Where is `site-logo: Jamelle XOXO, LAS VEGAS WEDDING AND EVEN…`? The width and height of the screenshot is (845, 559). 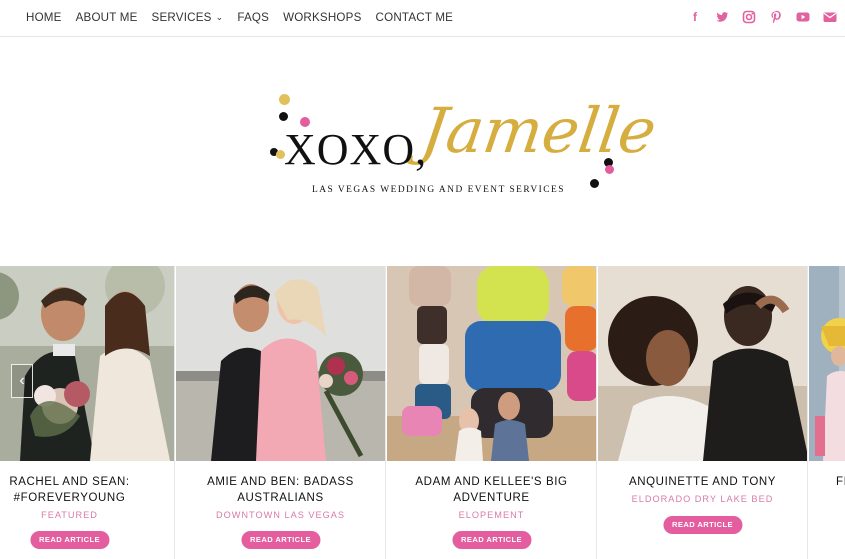 site-logo: Jamelle XOXO, LAS VEGAS WEDDING AND EVEN… is located at coordinates (461, 153).